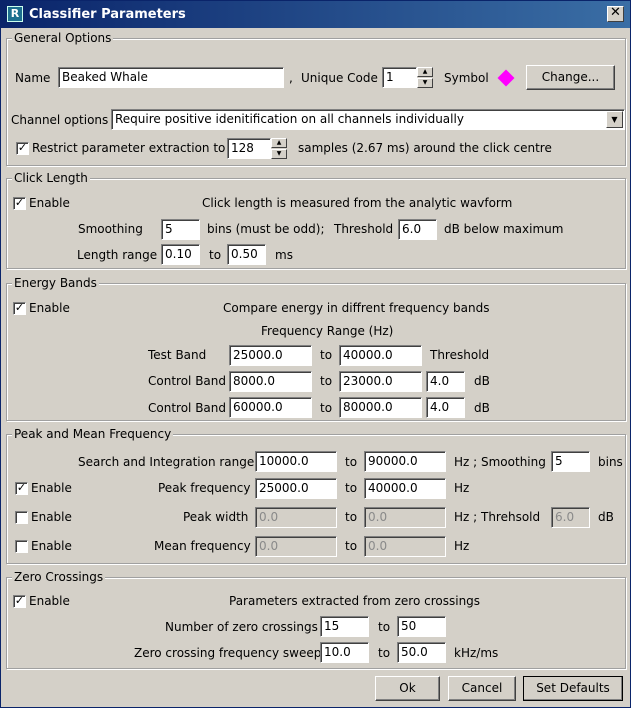 The height and width of the screenshot is (708, 631). Describe the element at coordinates (49, 203) in the screenshot. I see `click-length-enable-label: Enable` at that location.